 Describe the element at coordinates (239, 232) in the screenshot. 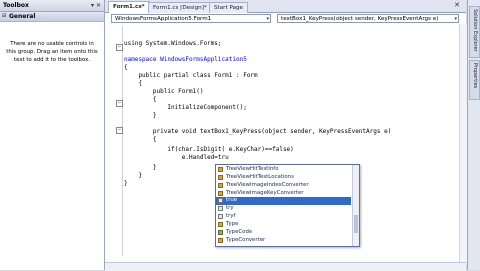

I see `completion-label: TypeCode` at that location.